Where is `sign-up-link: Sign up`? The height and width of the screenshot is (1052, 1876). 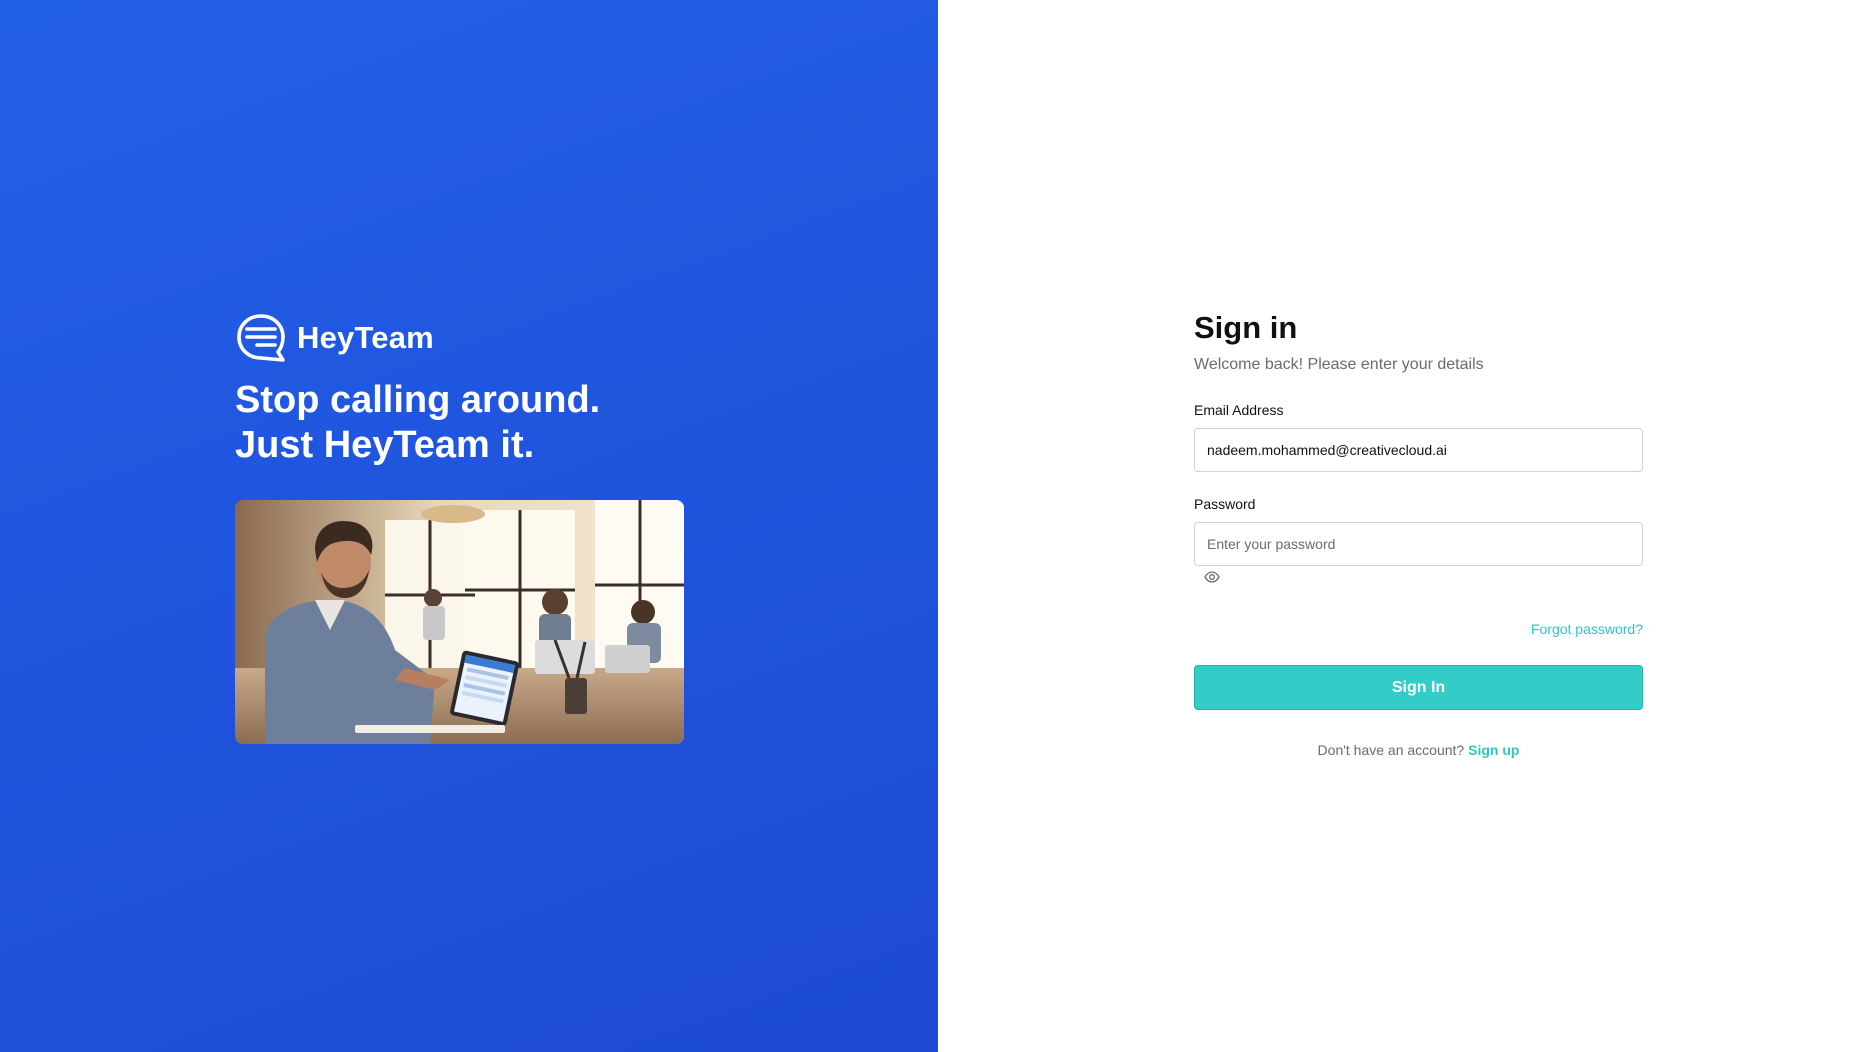
sign-up-link: Sign up is located at coordinates (1493, 750).